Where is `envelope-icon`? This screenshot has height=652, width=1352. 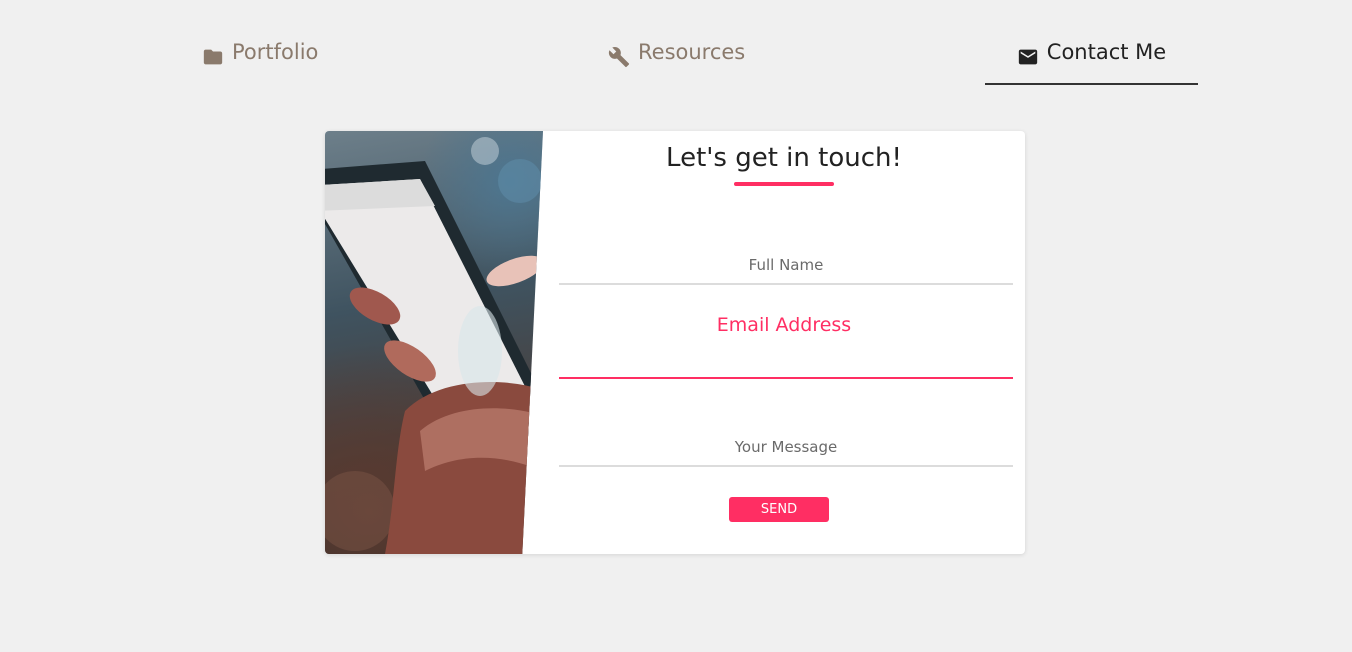 envelope-icon is located at coordinates (1028, 57).